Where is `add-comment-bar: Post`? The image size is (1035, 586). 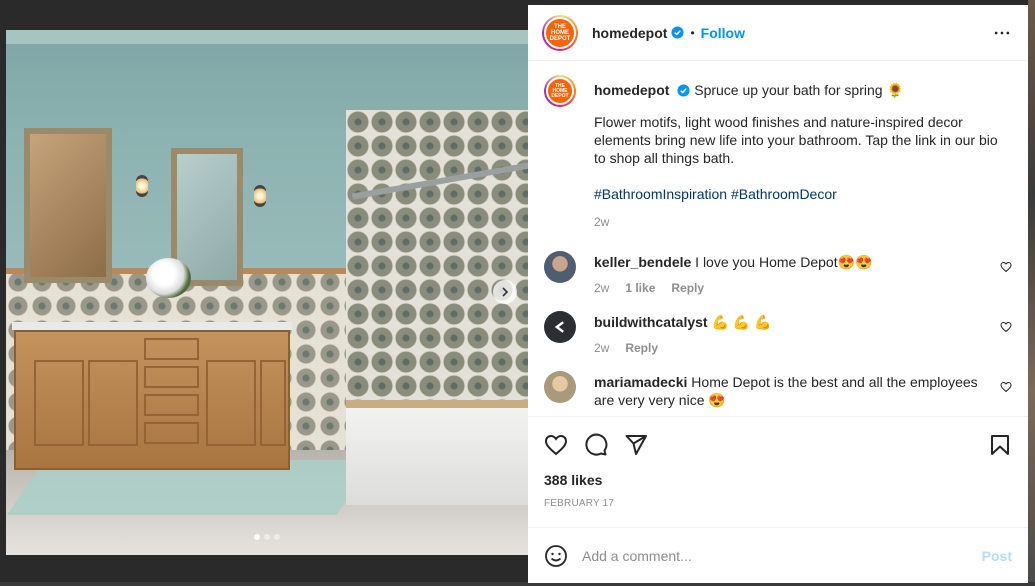
add-comment-bar: Post is located at coordinates (778, 555).